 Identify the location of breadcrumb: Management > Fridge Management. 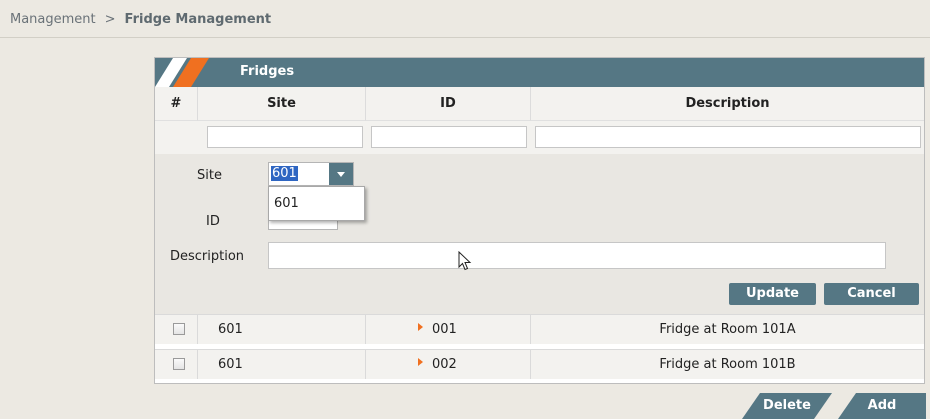
(465, 19).